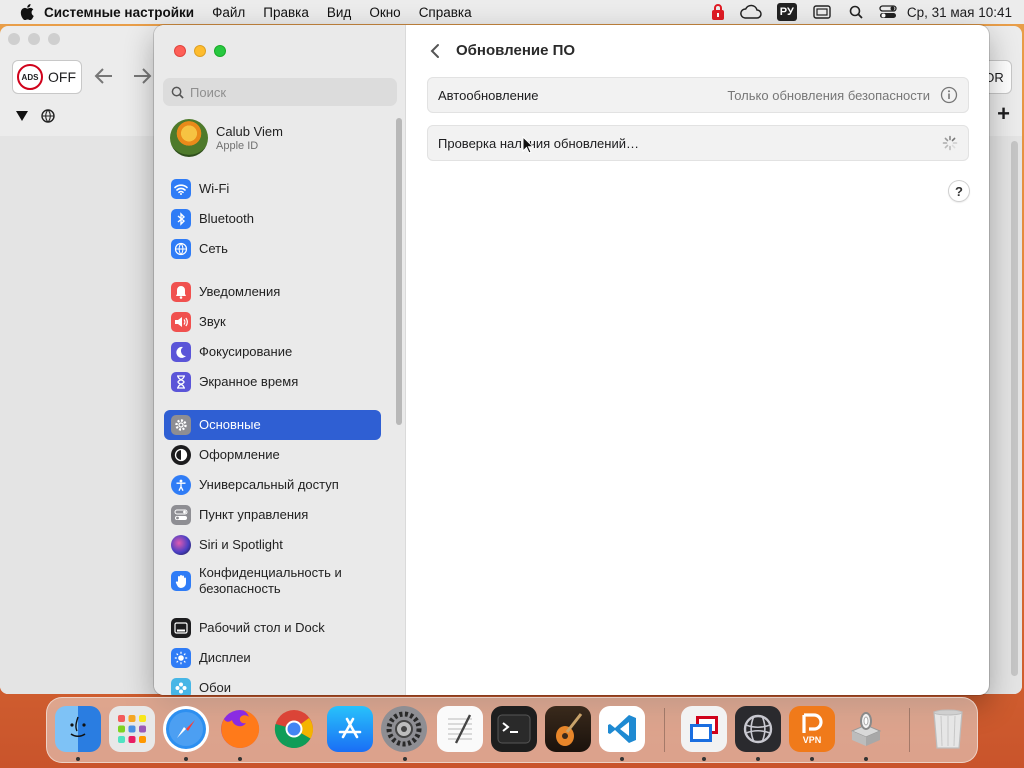 The image size is (1024, 768). Describe the element at coordinates (949, 95) in the screenshot. I see `info-icon` at that location.